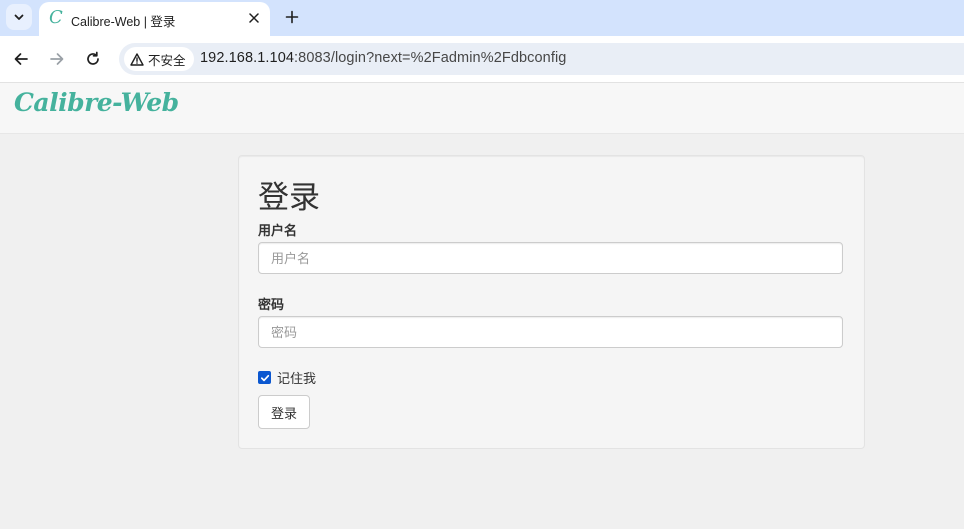  What do you see at coordinates (278, 230) in the screenshot?
I see `username-label: 用户名` at bounding box center [278, 230].